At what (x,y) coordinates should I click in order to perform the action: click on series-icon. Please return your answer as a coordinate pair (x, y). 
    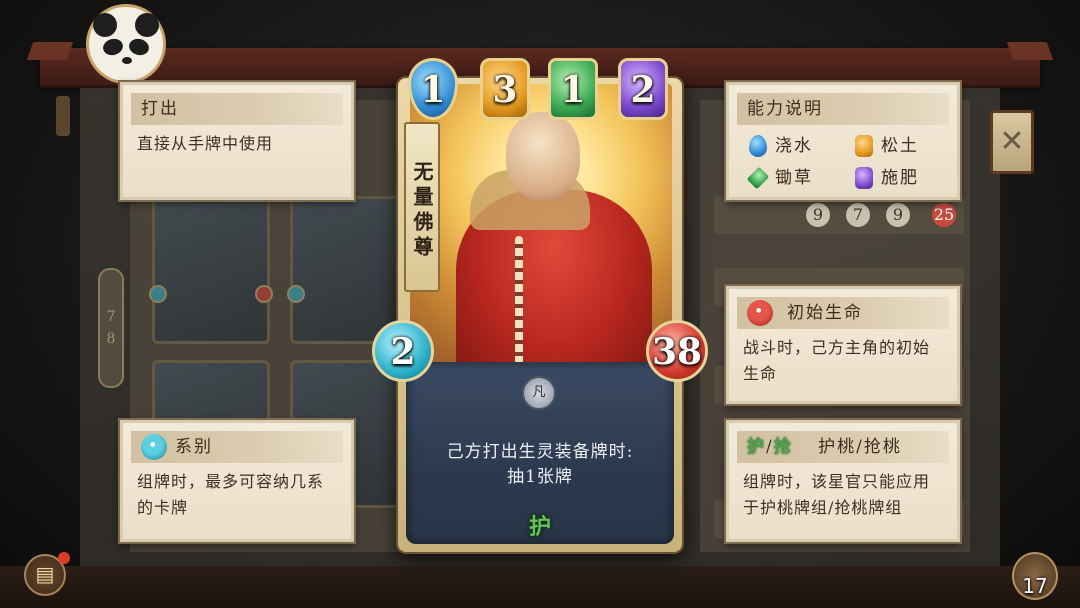
    Looking at the image, I should click on (154, 447).